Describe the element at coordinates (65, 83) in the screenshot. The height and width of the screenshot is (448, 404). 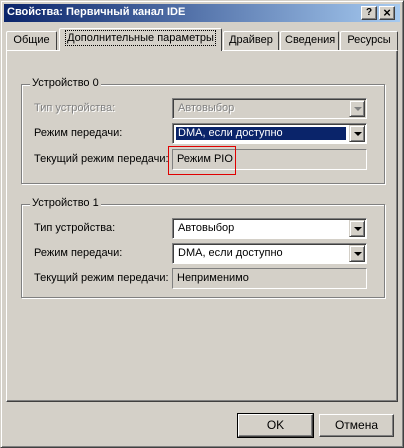
I see `device0-legend: Устройство 0` at that location.